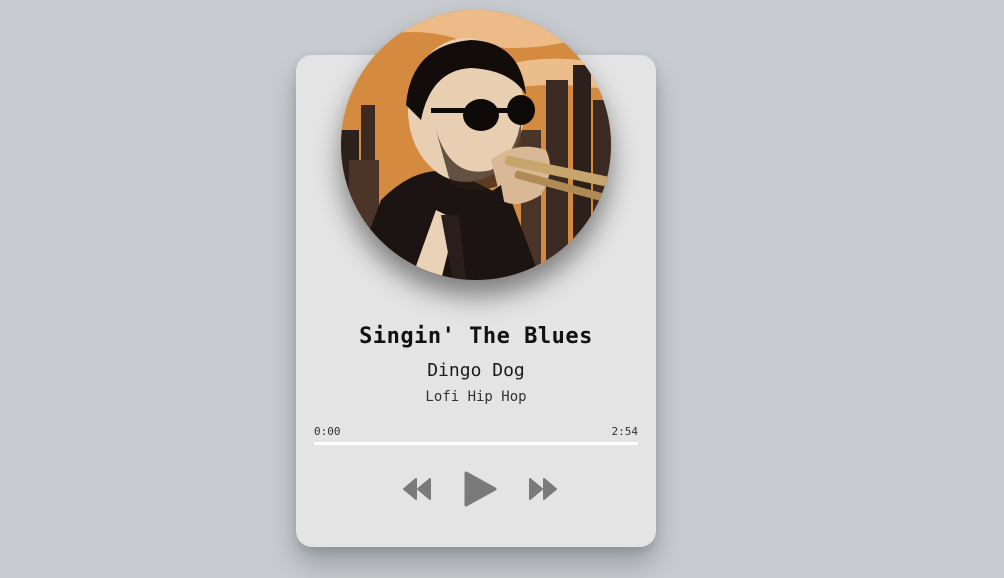  I want to click on play-icon, so click(480, 489).